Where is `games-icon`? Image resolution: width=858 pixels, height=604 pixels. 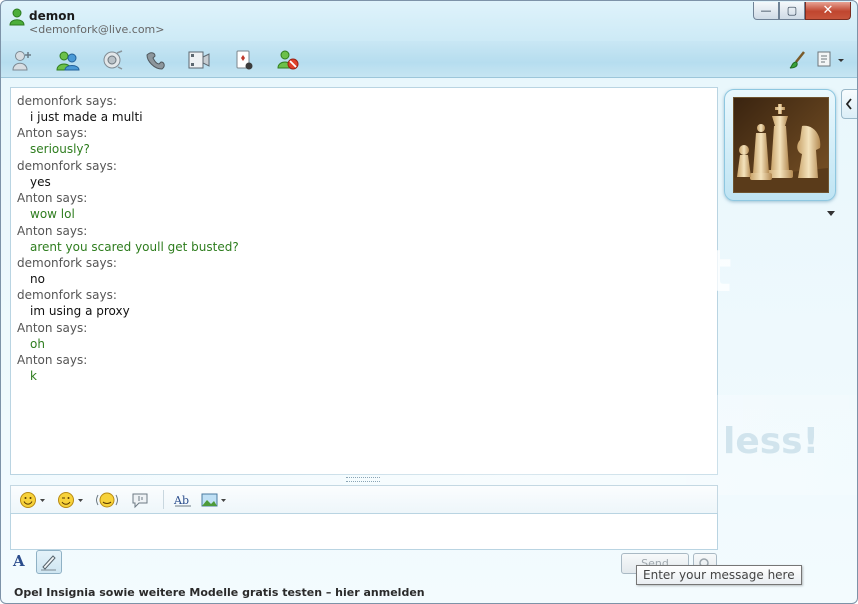 games-icon is located at coordinates (244, 60).